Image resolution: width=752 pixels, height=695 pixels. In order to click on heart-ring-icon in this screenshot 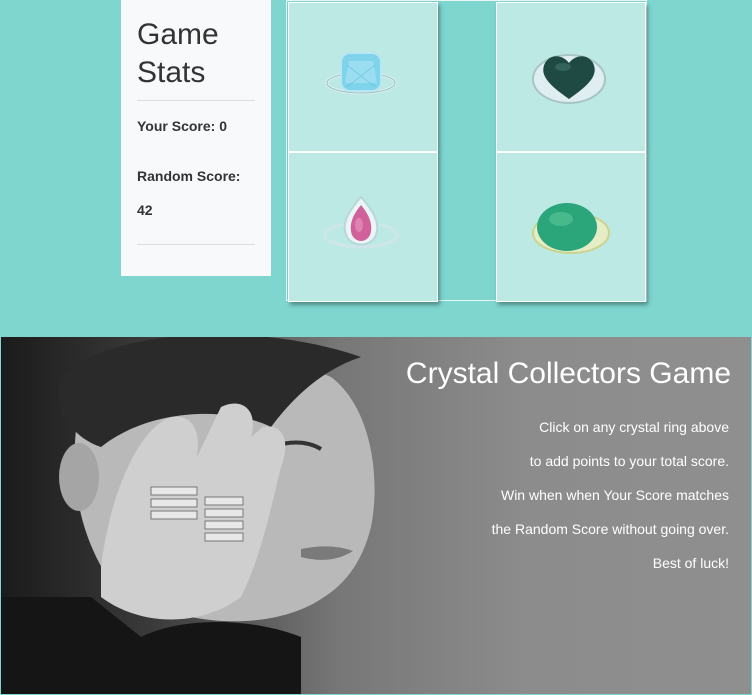, I will do `click(569, 79)`.